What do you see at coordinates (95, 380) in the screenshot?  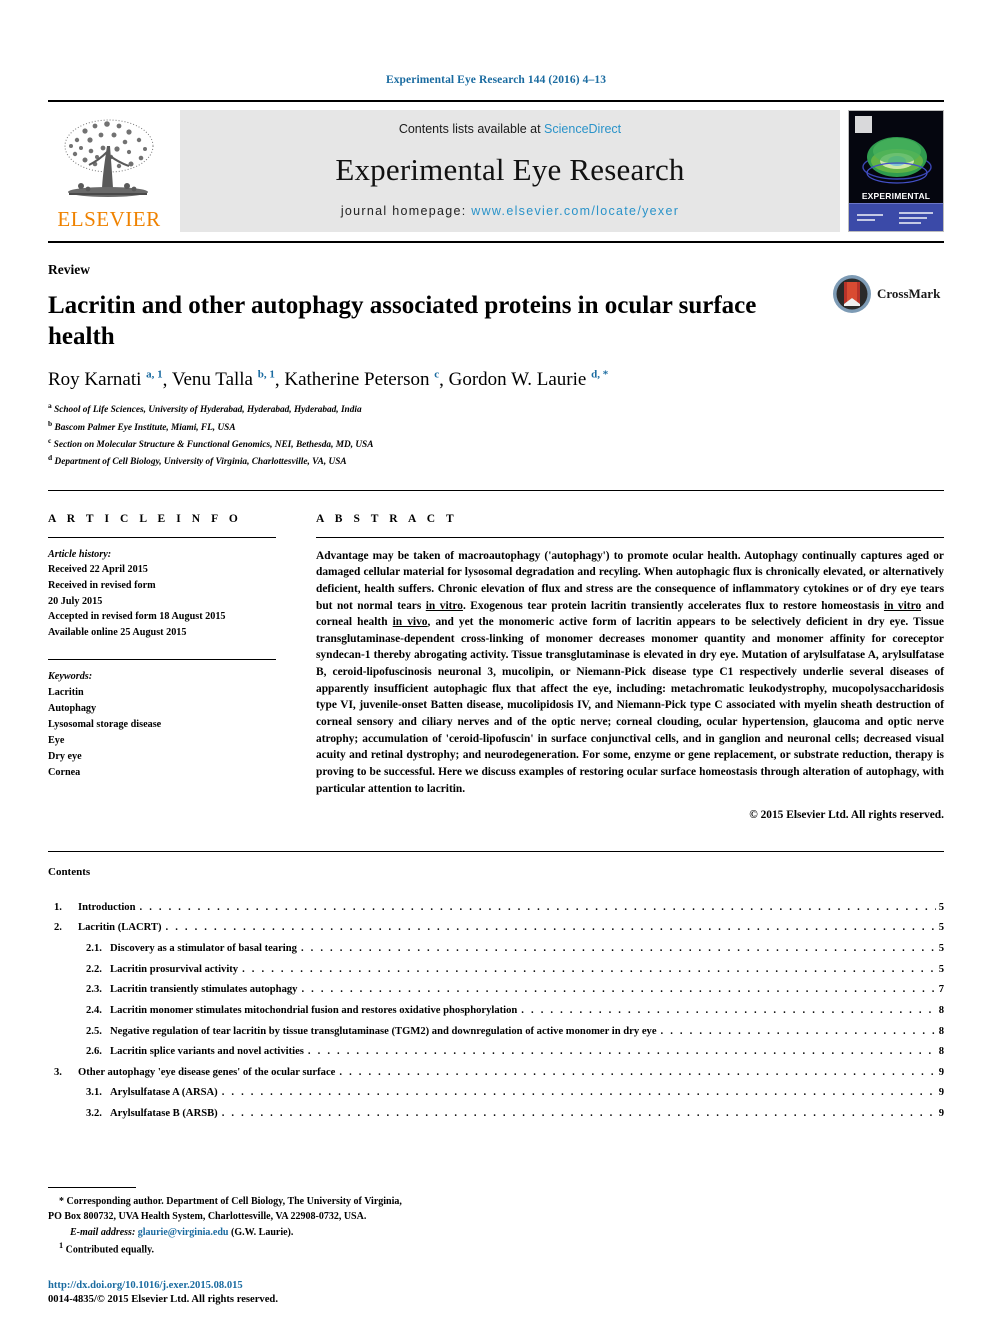 I see `author-name: Roy Karnati` at bounding box center [95, 380].